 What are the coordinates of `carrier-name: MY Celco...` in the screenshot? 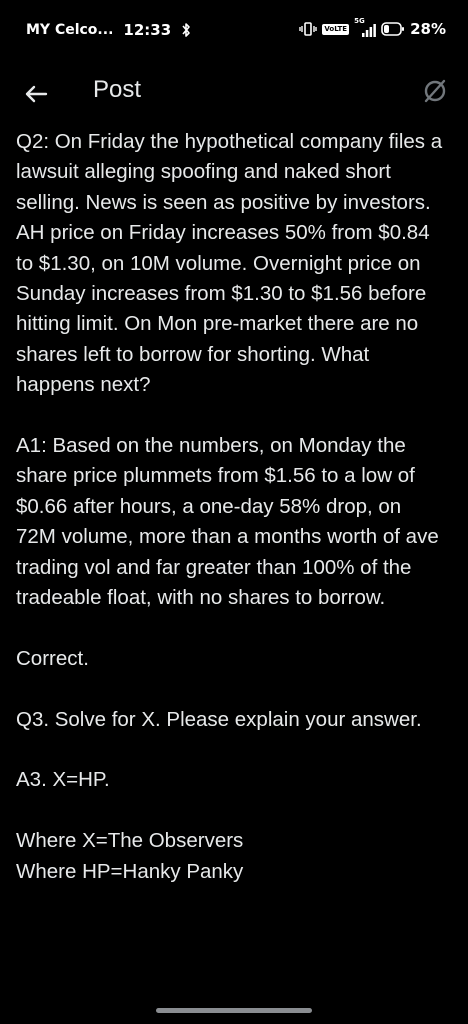 It's located at (70, 30).